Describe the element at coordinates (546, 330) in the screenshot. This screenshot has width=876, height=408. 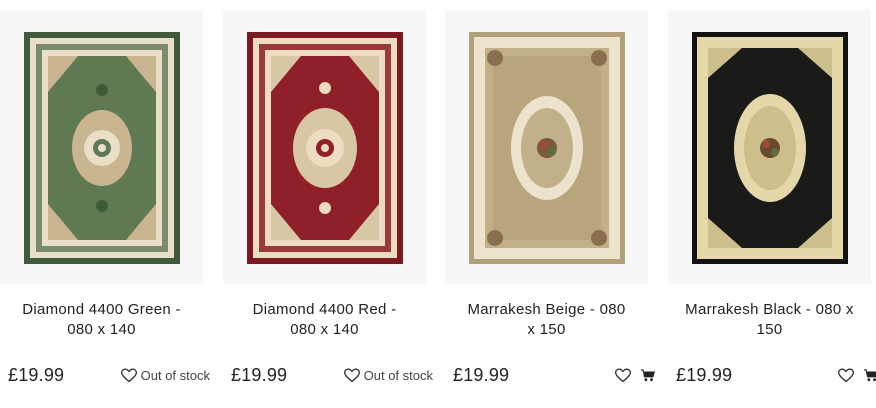
I see `product-title-line: x 150` at that location.